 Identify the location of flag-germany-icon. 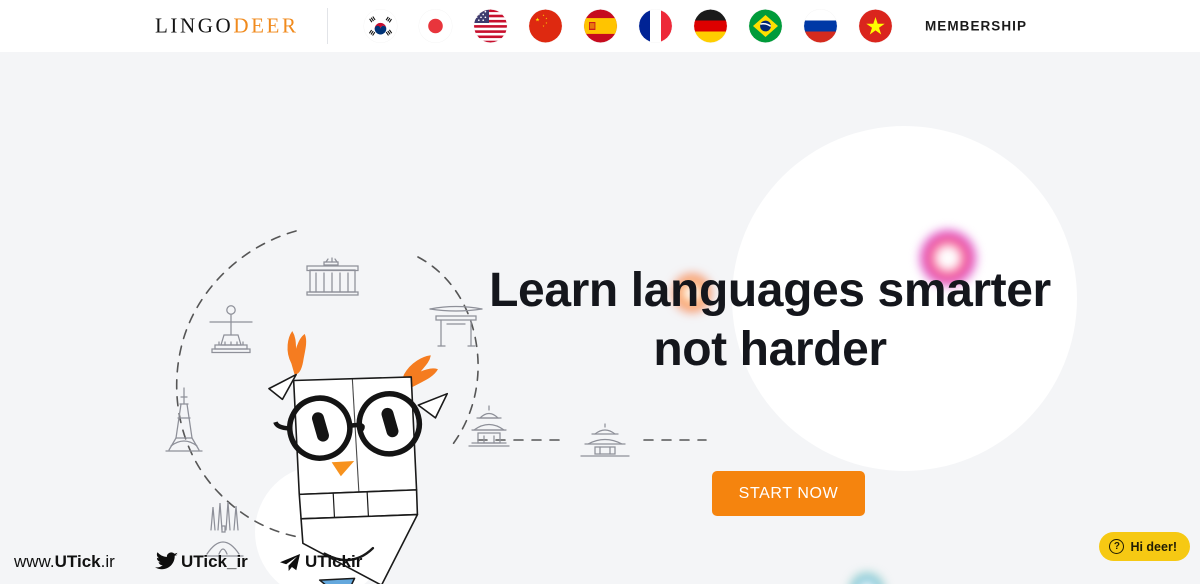
(710, 26).